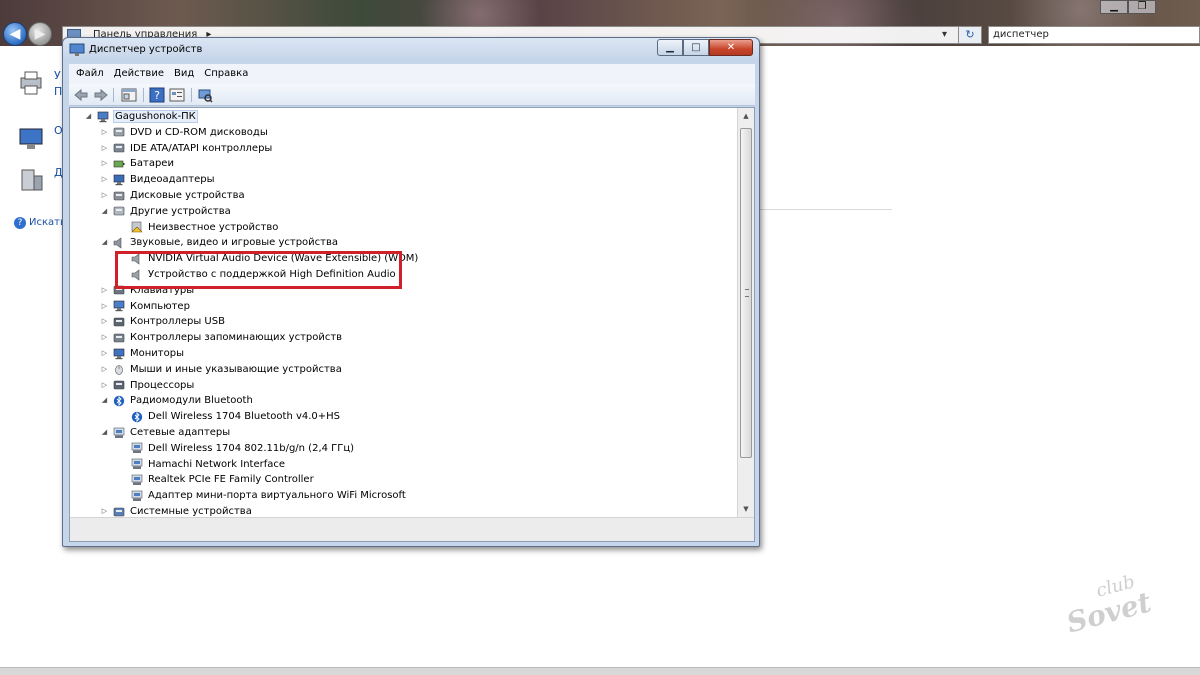 The width and height of the screenshot is (1200, 675). I want to click on help-link: ? Искать, so click(40, 223).